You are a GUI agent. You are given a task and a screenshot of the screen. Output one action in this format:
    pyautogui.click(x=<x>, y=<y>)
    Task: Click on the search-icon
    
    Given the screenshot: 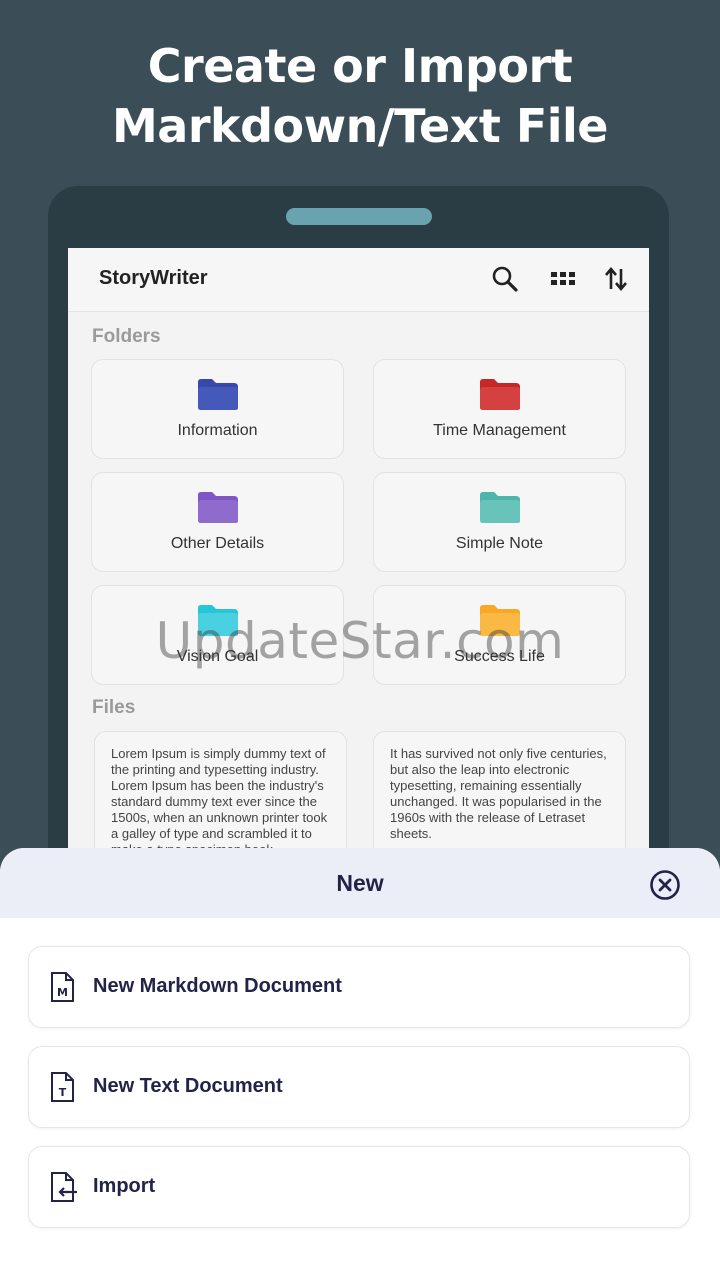 What is the action you would take?
    pyautogui.click(x=505, y=279)
    